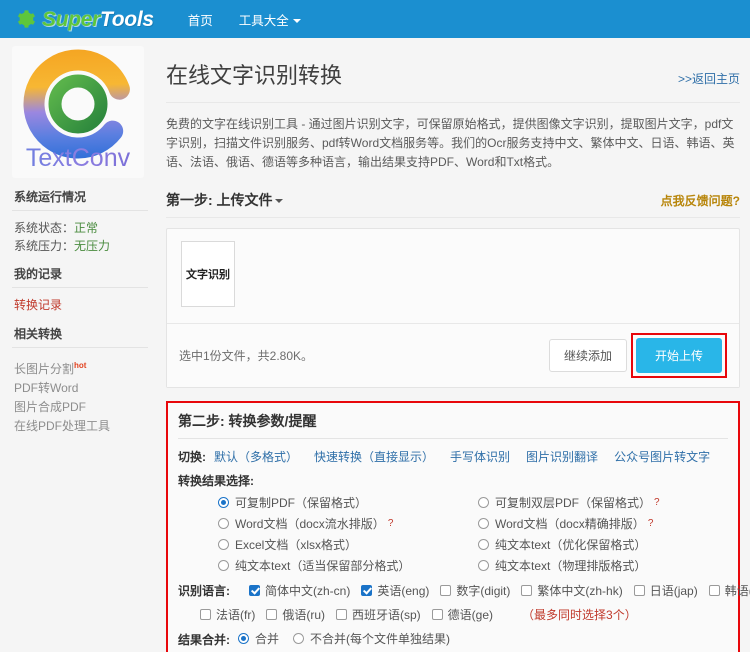 The image size is (750, 652). Describe the element at coordinates (25, 19) in the screenshot. I see `gear-icon` at that location.